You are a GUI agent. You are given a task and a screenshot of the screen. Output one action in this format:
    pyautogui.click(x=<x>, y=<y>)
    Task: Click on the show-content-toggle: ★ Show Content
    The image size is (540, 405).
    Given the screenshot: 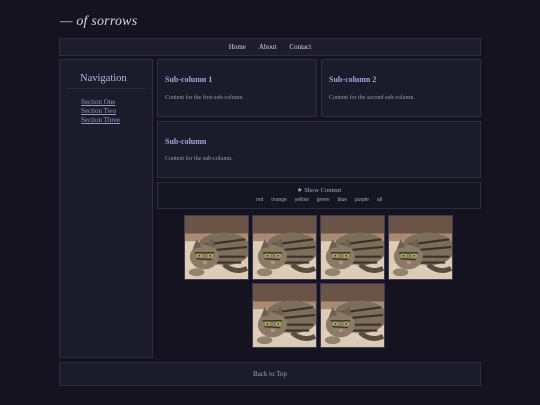 What is the action you would take?
    pyautogui.click(x=319, y=190)
    